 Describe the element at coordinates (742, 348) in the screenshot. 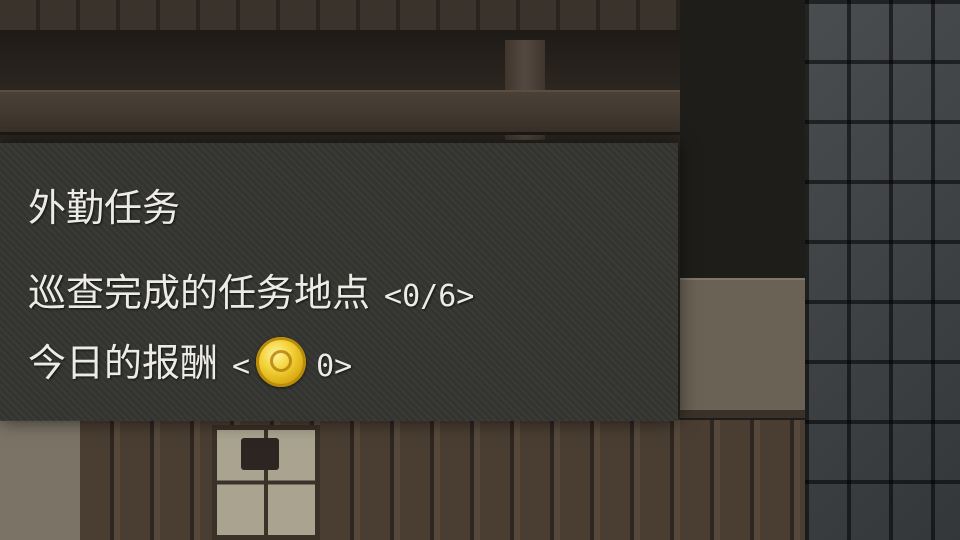

I see `plaster-wall` at that location.